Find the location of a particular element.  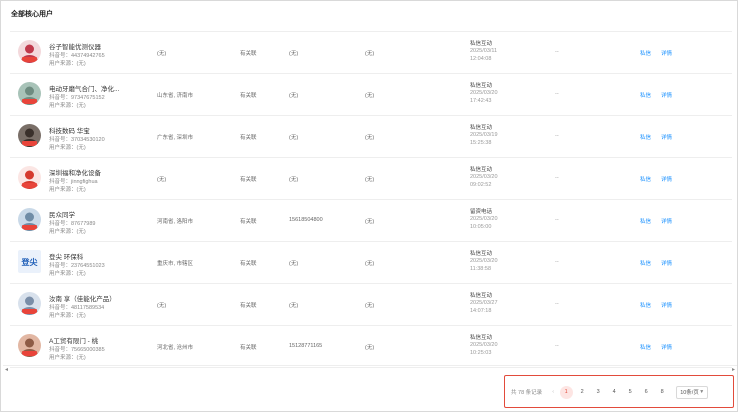

prev-page-icon: ‹ is located at coordinates (553, 392).